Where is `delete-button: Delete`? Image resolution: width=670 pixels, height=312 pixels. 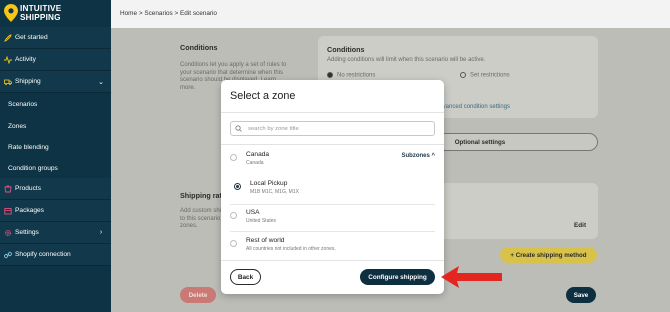 delete-button: Delete is located at coordinates (198, 295).